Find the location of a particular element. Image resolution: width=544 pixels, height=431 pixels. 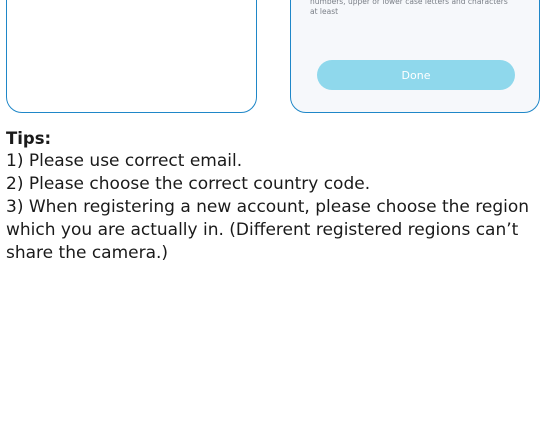

tip-item: 1) Please use correct email. is located at coordinates (124, 161).